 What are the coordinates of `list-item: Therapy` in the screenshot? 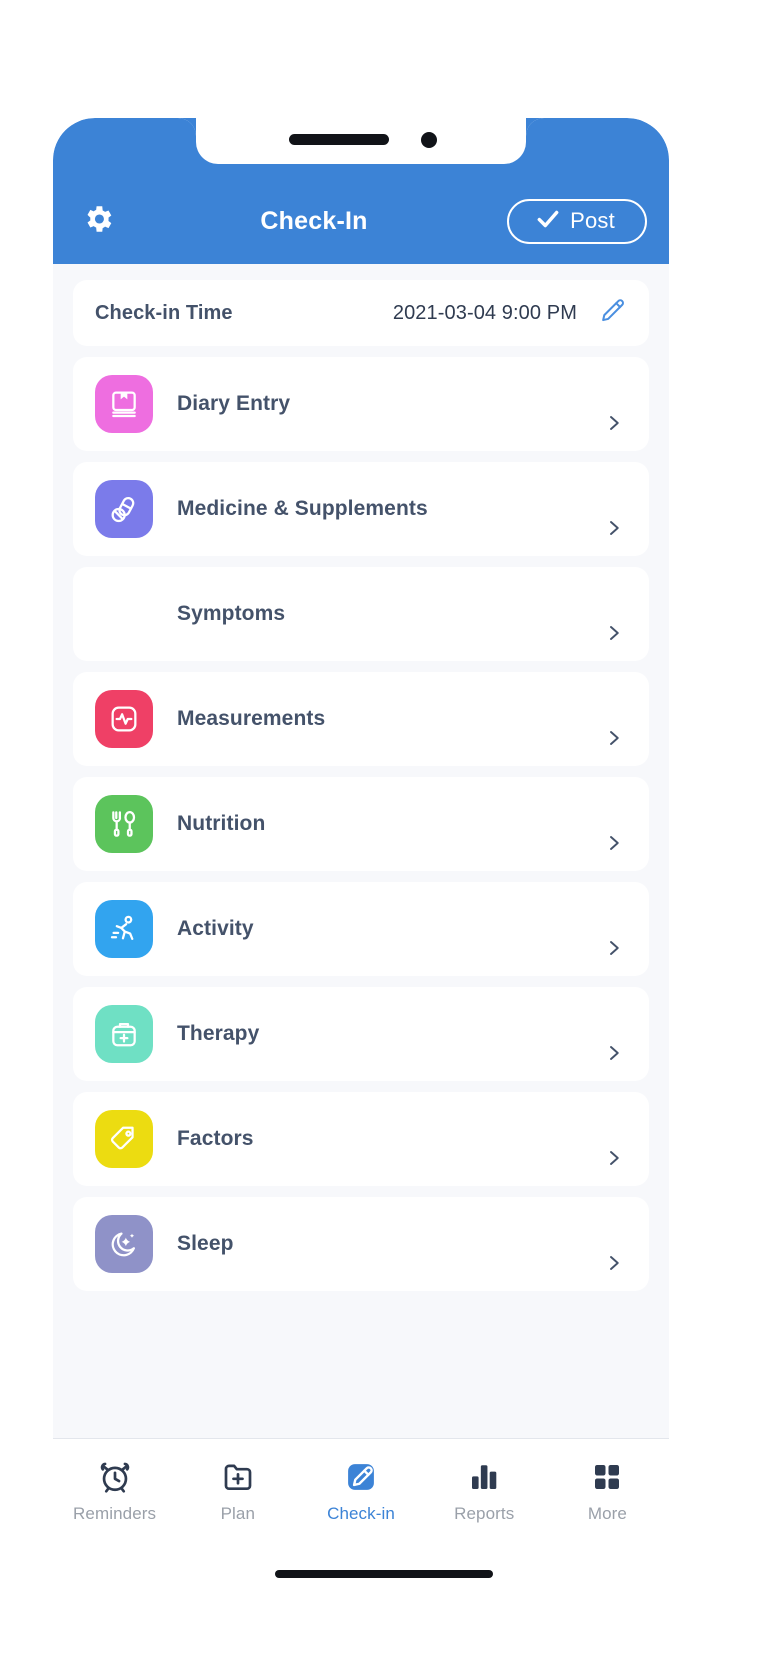 It's located at (361, 1034).